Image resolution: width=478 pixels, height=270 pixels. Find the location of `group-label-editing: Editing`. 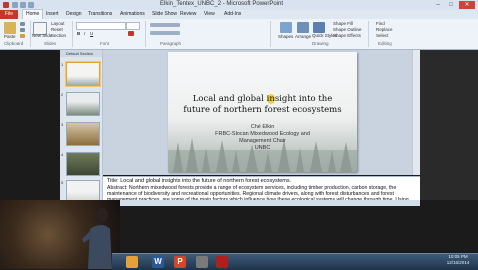

group-label-editing: Editing is located at coordinates (385, 43).